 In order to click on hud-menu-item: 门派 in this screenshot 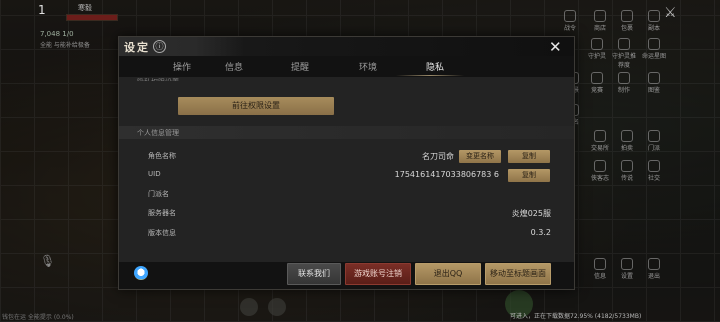, I will do `click(654, 141)`.